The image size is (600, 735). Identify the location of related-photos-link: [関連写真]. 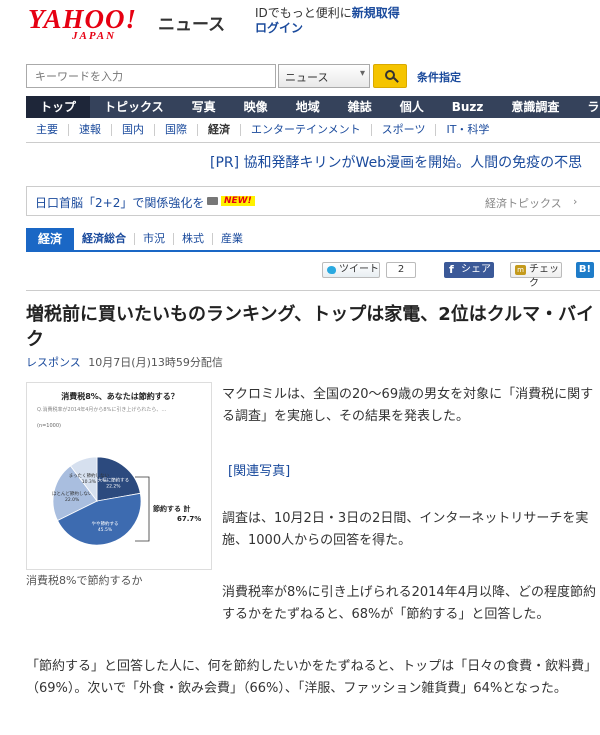
(259, 469).